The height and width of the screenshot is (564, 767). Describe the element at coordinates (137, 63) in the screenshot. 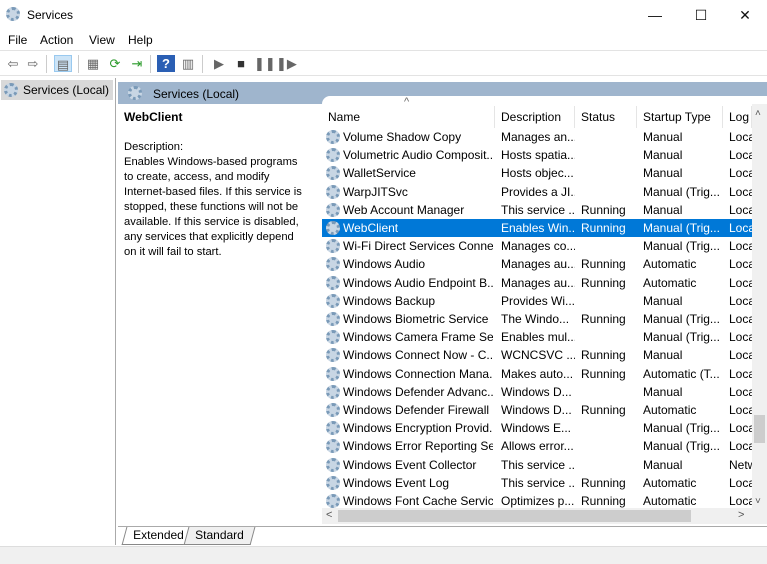

I see `export-list-icon: ⇥` at that location.